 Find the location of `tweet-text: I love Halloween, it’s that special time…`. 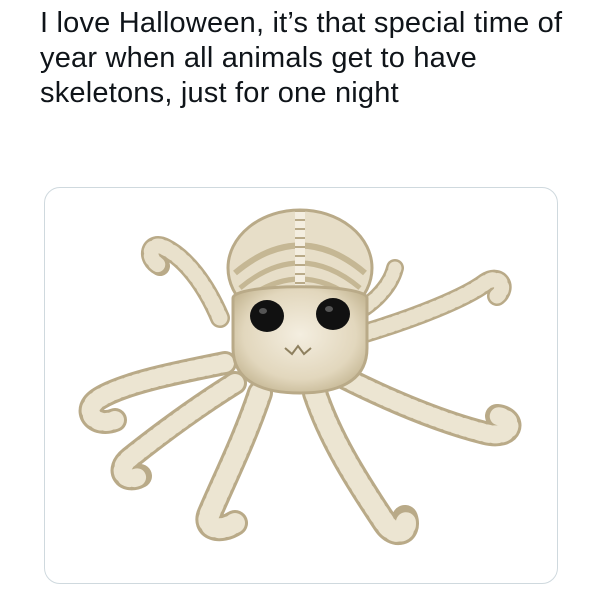

tweet-text: I love Halloween, it’s that special time… is located at coordinates (301, 58).